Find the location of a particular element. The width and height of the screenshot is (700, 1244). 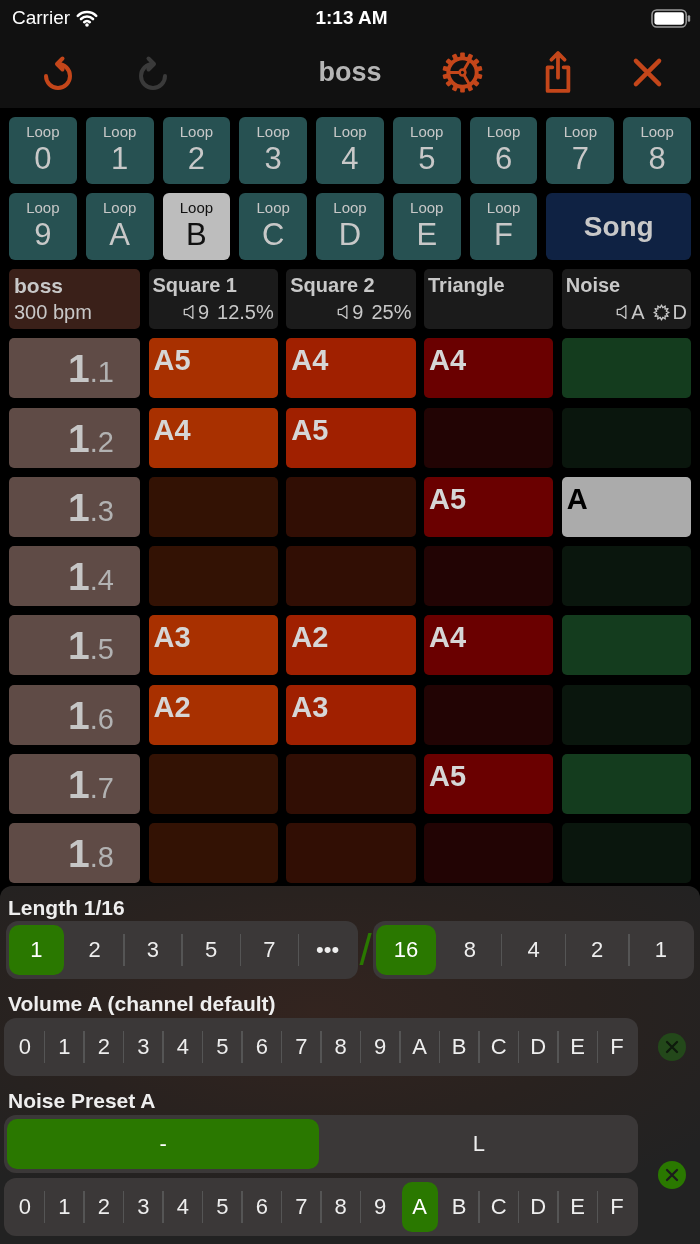

loop-button: Loop C is located at coordinates (273, 226).